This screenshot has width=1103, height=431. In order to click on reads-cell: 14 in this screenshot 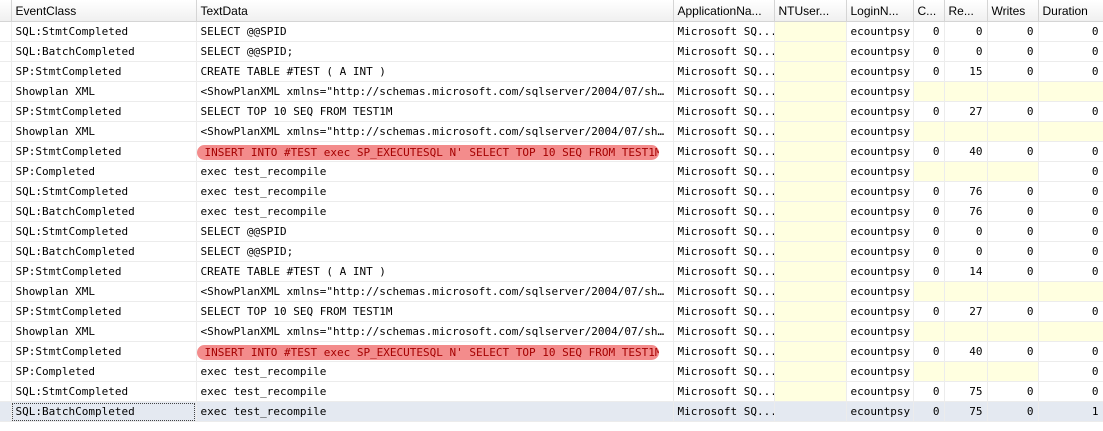, I will do `click(966, 271)`.